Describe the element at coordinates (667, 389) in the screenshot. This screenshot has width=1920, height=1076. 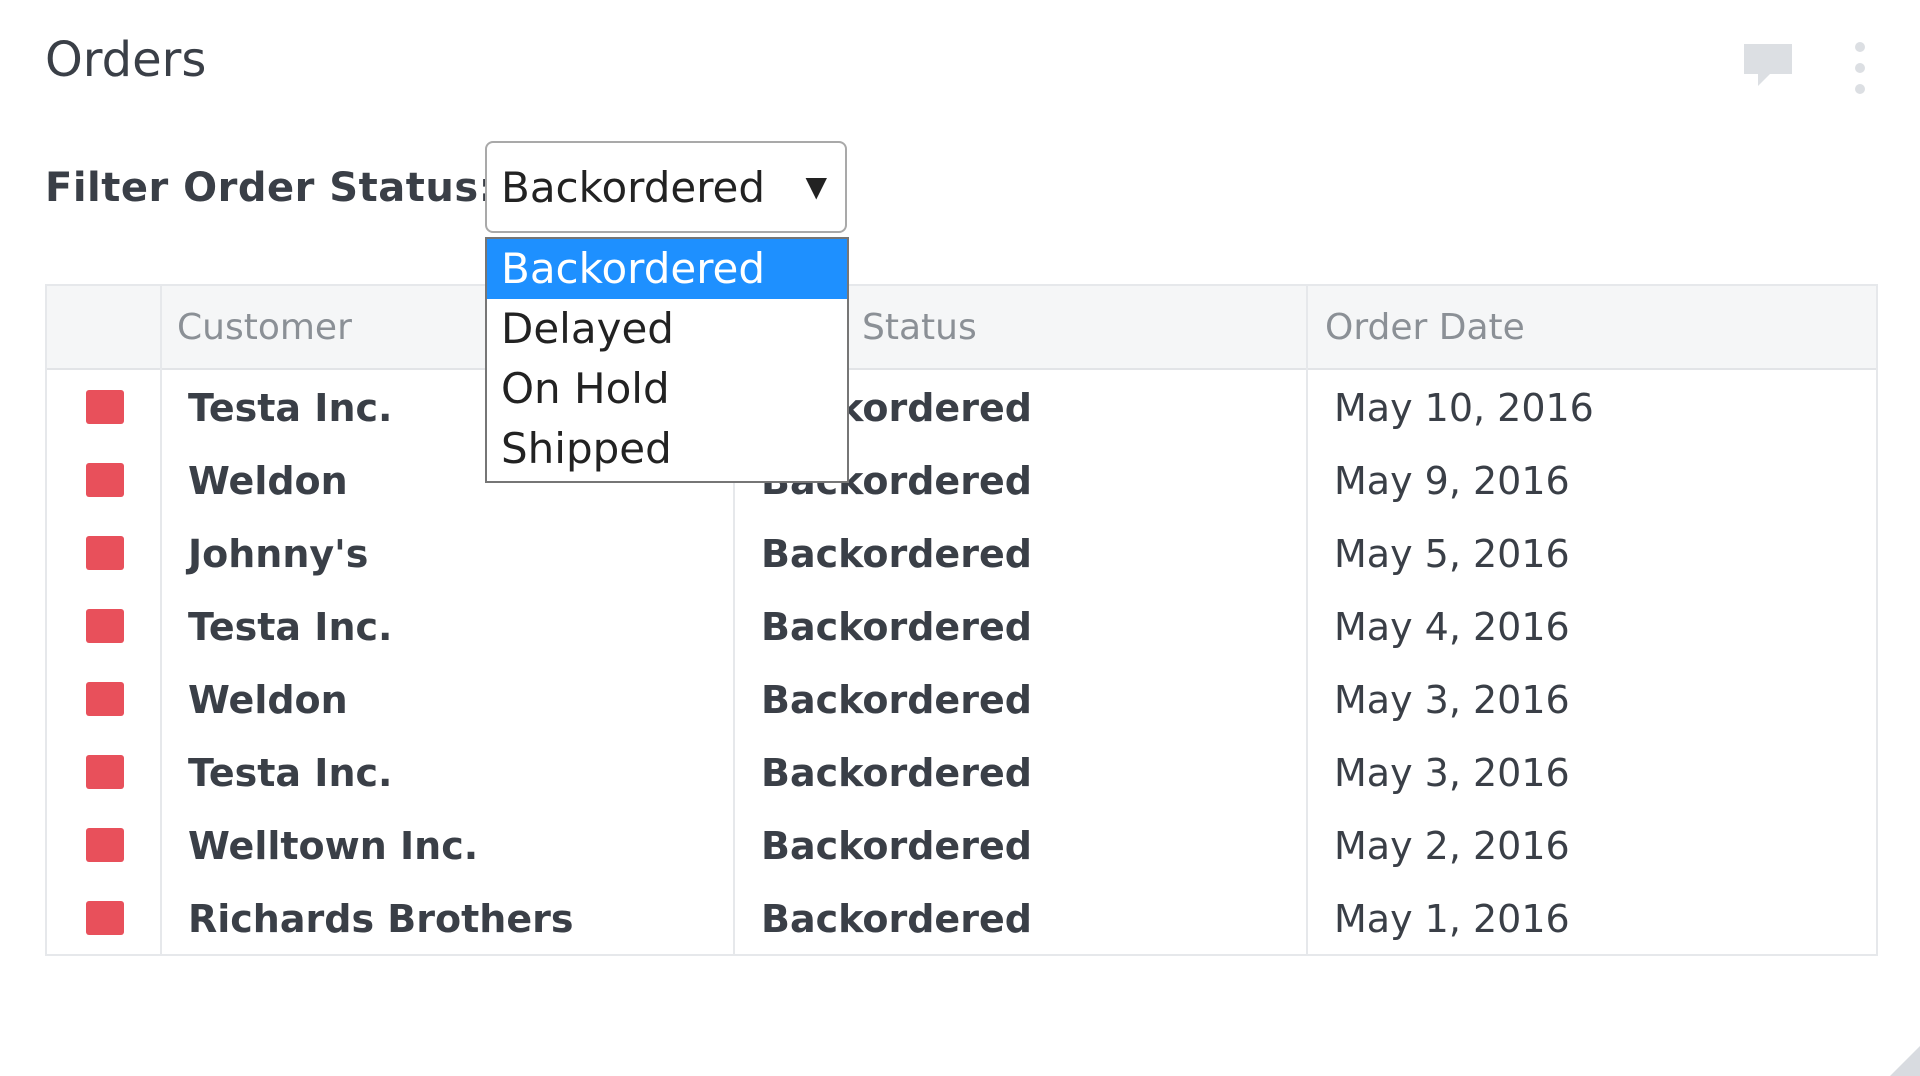
I see `option-on-hold: On Hold` at that location.